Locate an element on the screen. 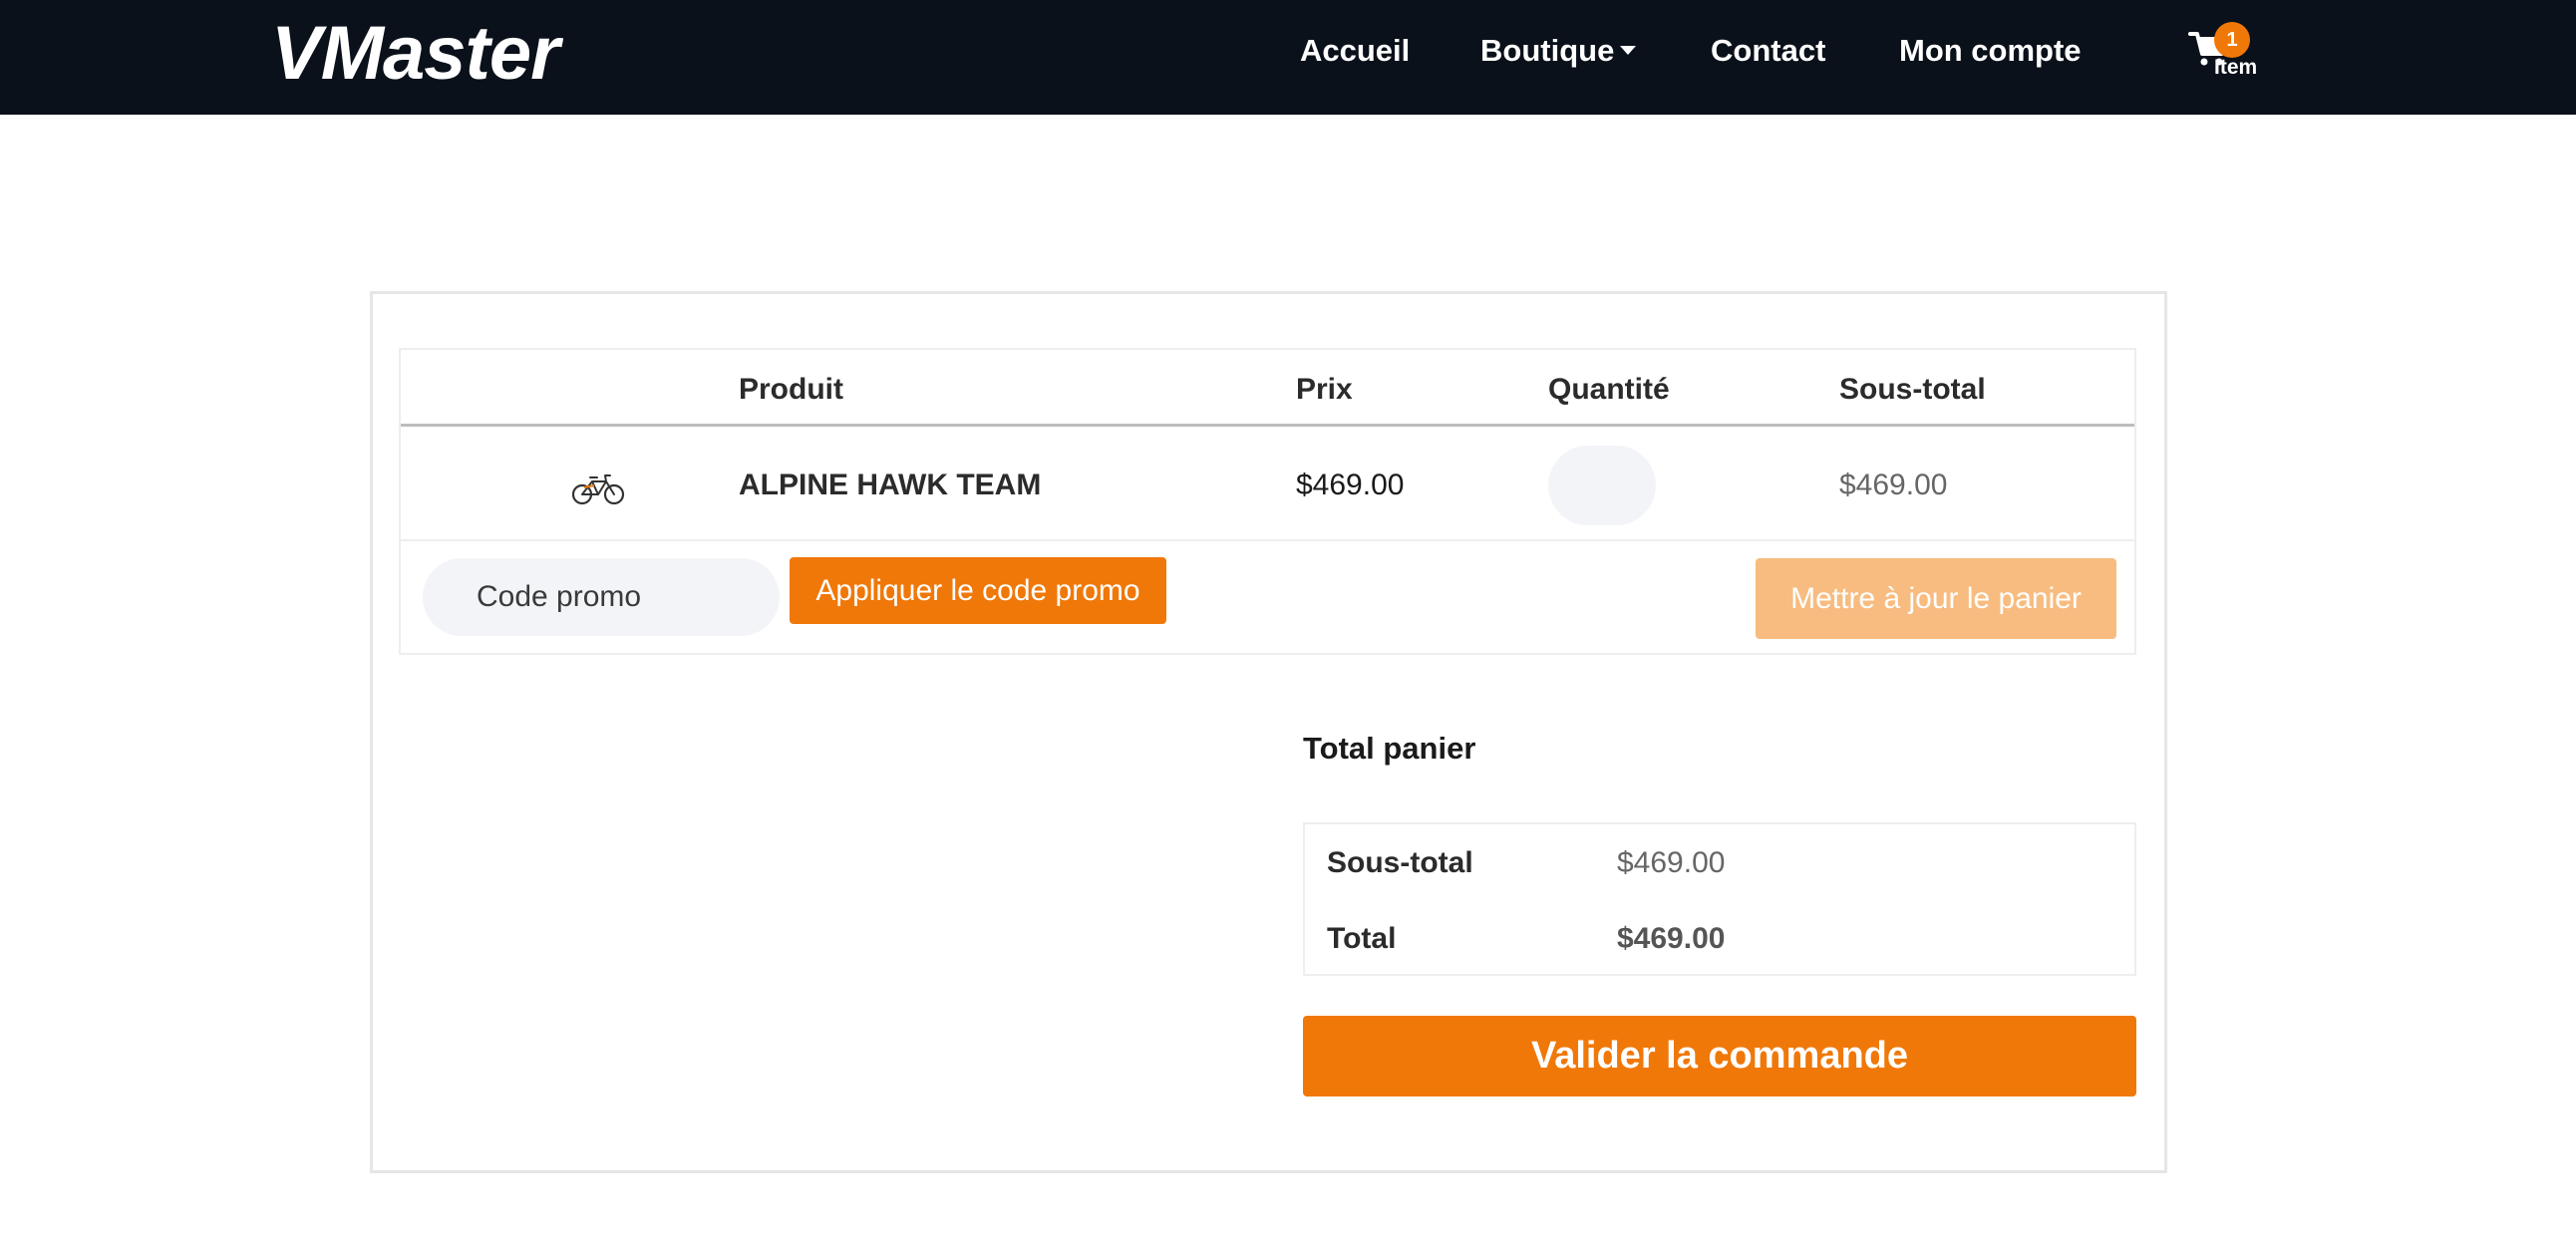 The image size is (2576, 1251). cart-label: Item is located at coordinates (2236, 67).